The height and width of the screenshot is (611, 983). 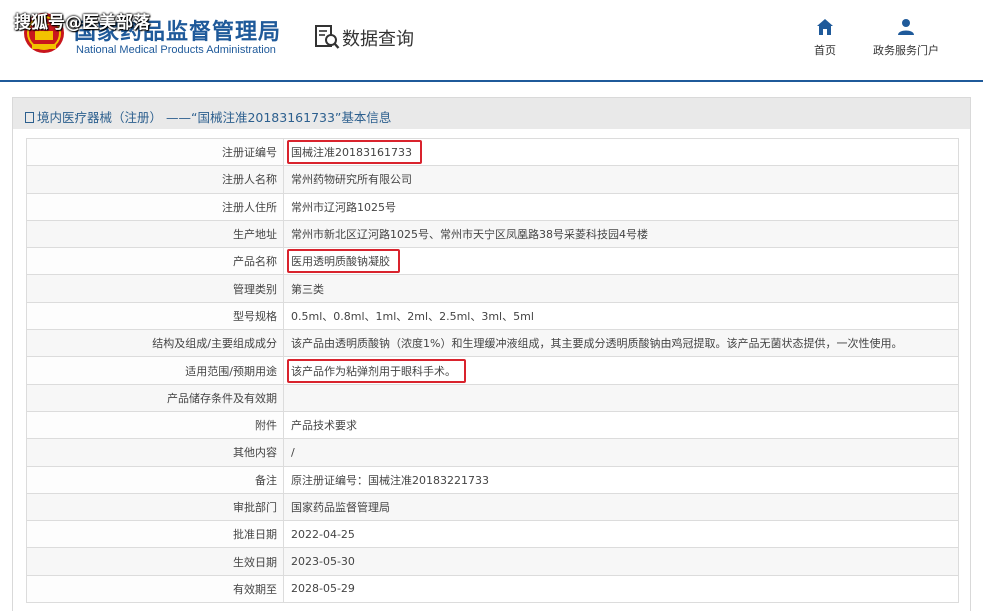 I want to click on field-value-cell: 0.5ml、0.8ml、1ml、2ml、2.5ml、3ml、5ml, so click(x=621, y=316).